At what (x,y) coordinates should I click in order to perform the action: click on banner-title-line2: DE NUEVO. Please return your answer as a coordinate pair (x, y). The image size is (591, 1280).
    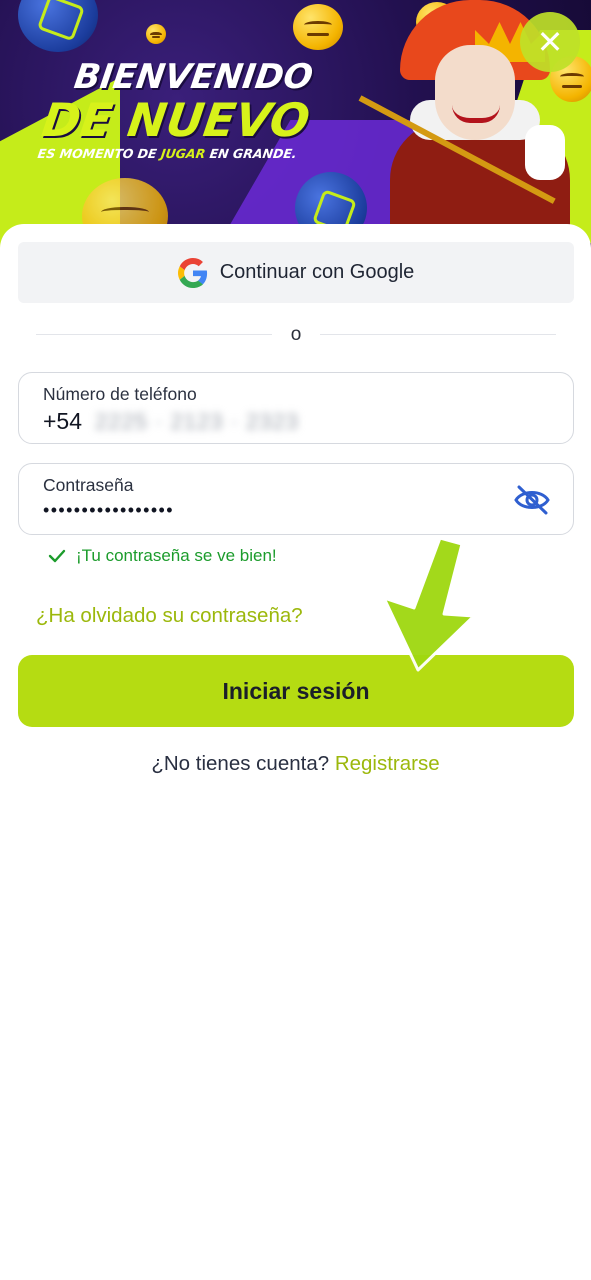
    Looking at the image, I should click on (176, 120).